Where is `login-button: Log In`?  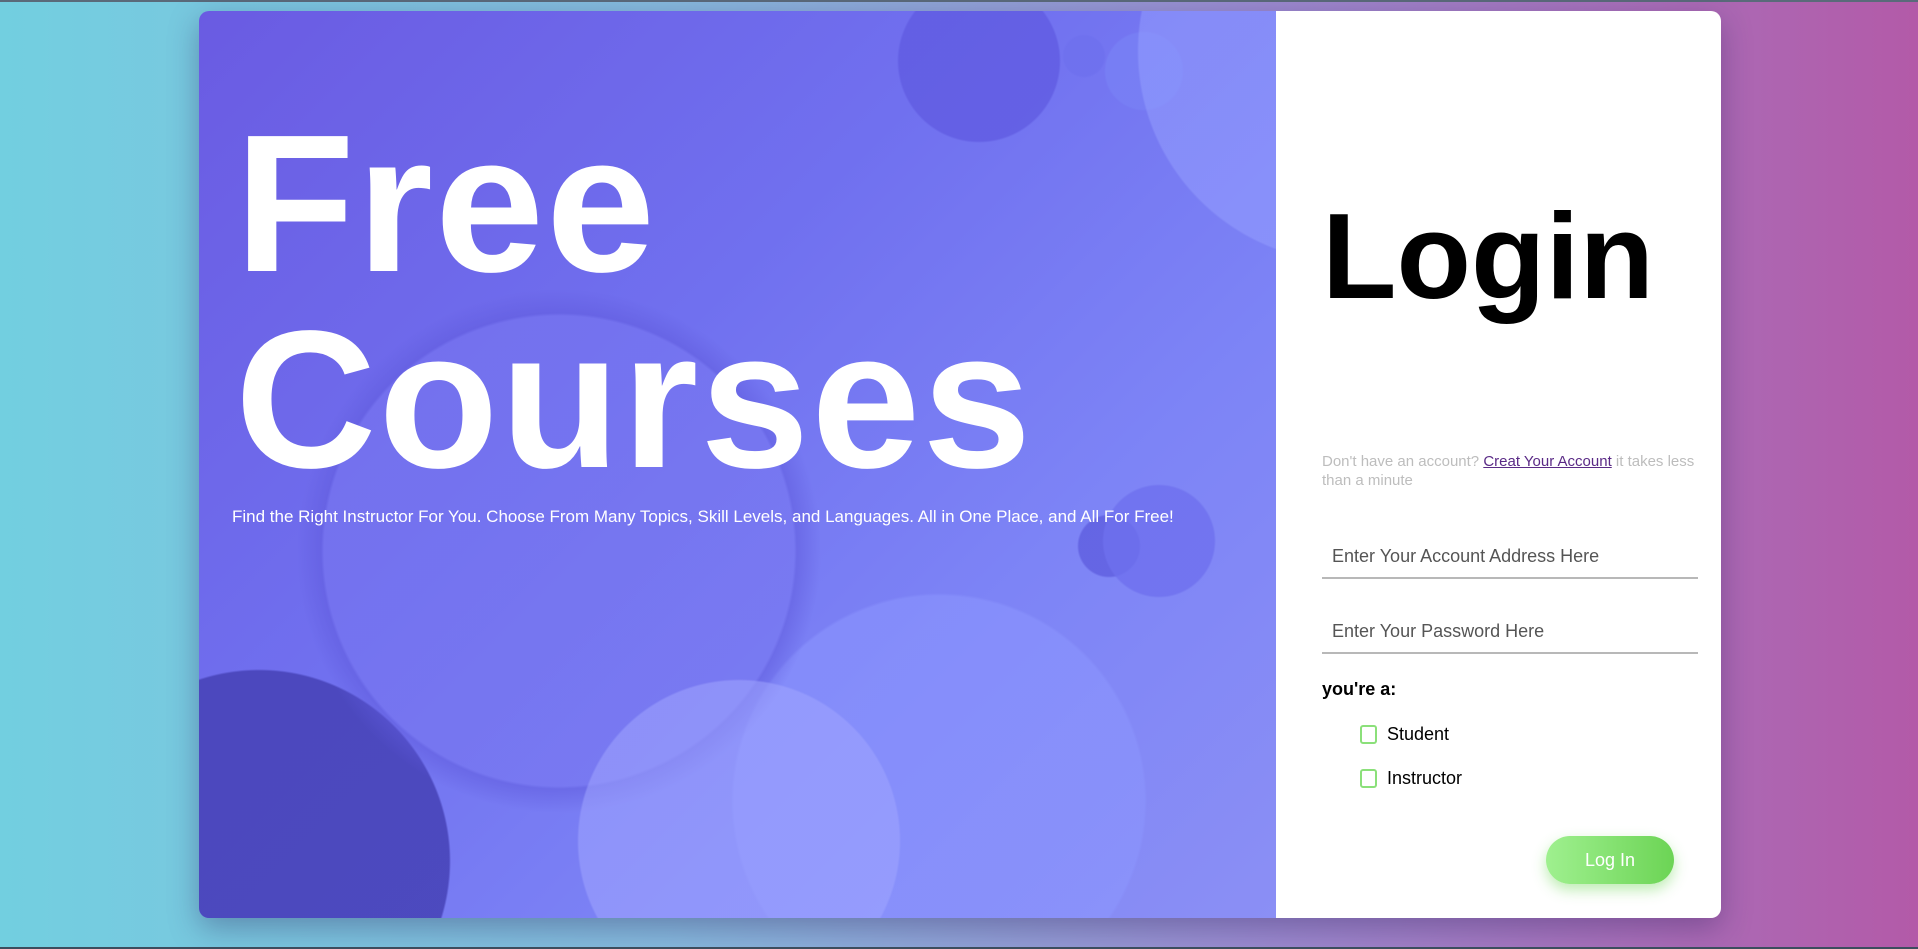 login-button: Log In is located at coordinates (1610, 860).